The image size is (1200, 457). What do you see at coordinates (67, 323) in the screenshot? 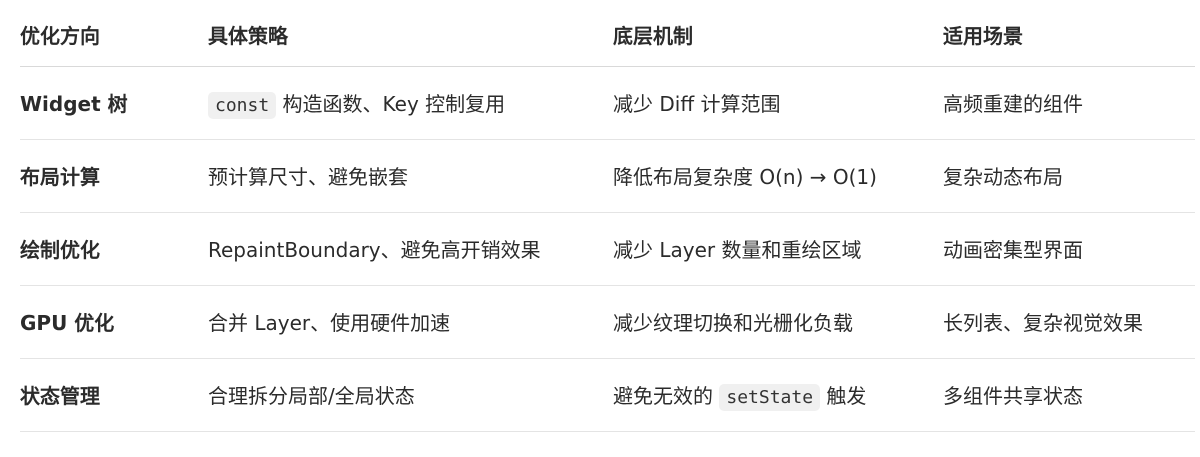
I see `cell-direction: GPU 优化` at bounding box center [67, 323].